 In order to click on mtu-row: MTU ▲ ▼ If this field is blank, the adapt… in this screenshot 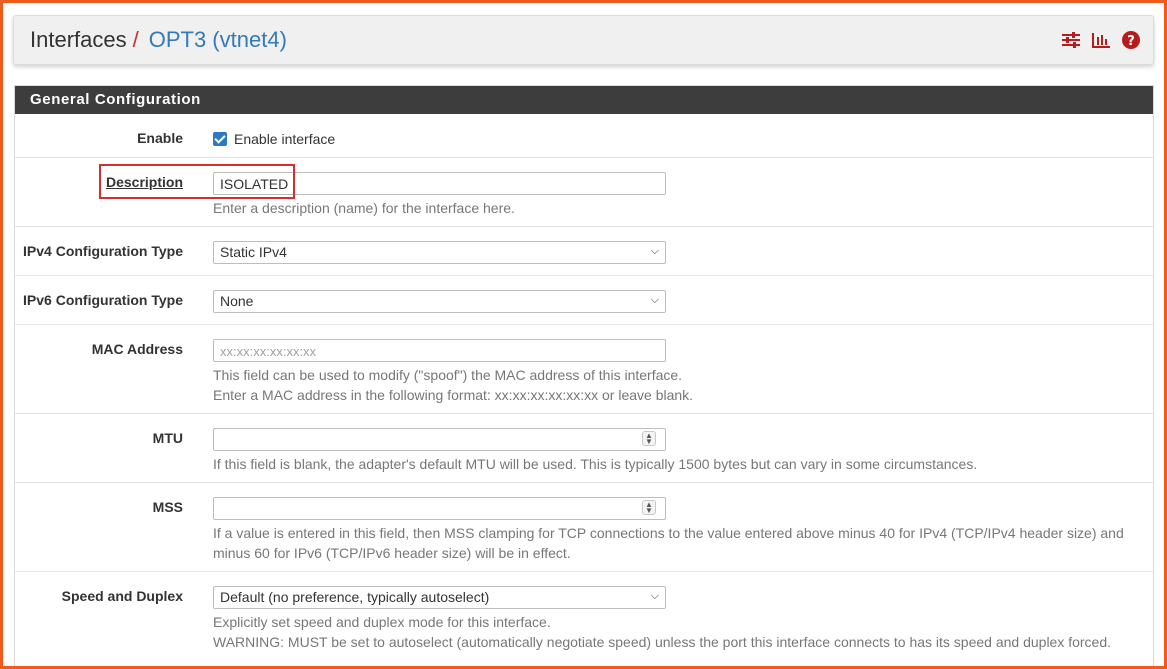, I will do `click(584, 447)`.